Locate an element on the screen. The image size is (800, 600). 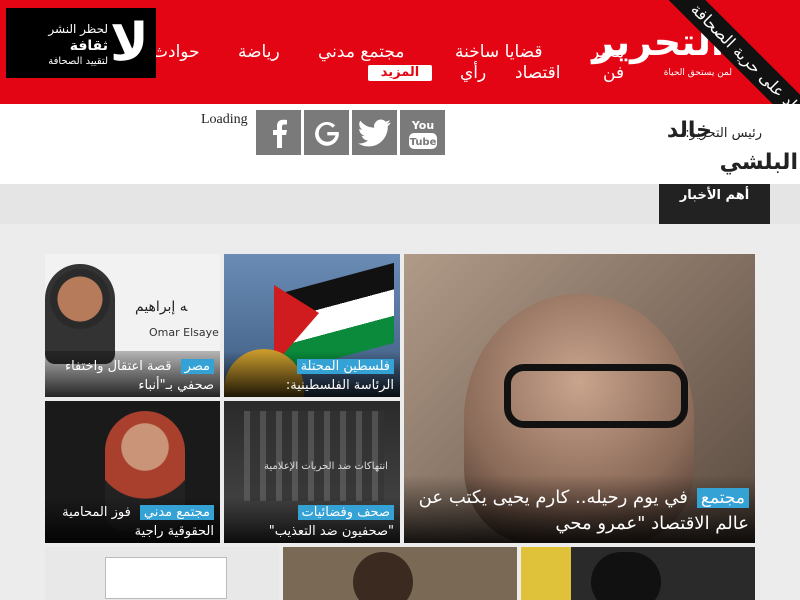
person-photo is located at coordinates (80, 314).